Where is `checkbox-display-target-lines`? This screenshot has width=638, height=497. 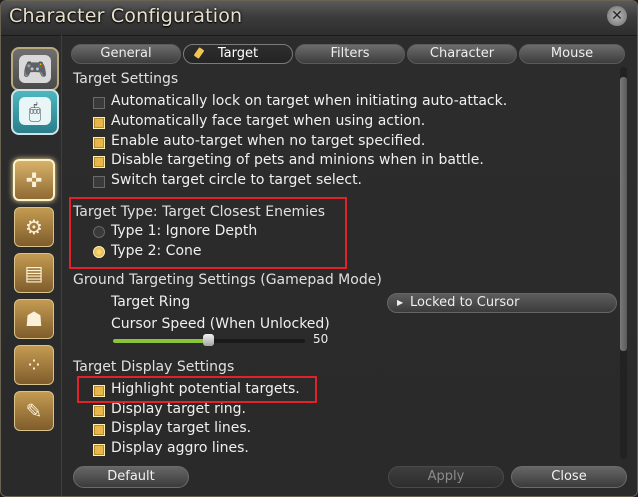
checkbox-display-target-lines is located at coordinates (99, 430).